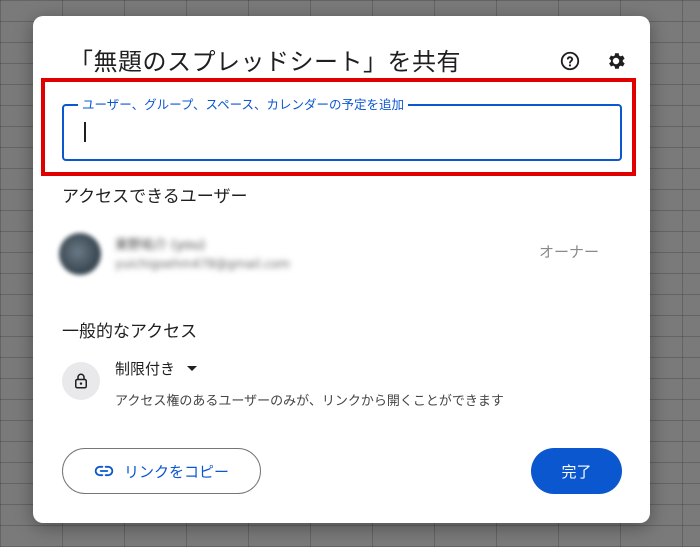  I want to click on avatar, so click(80, 254).